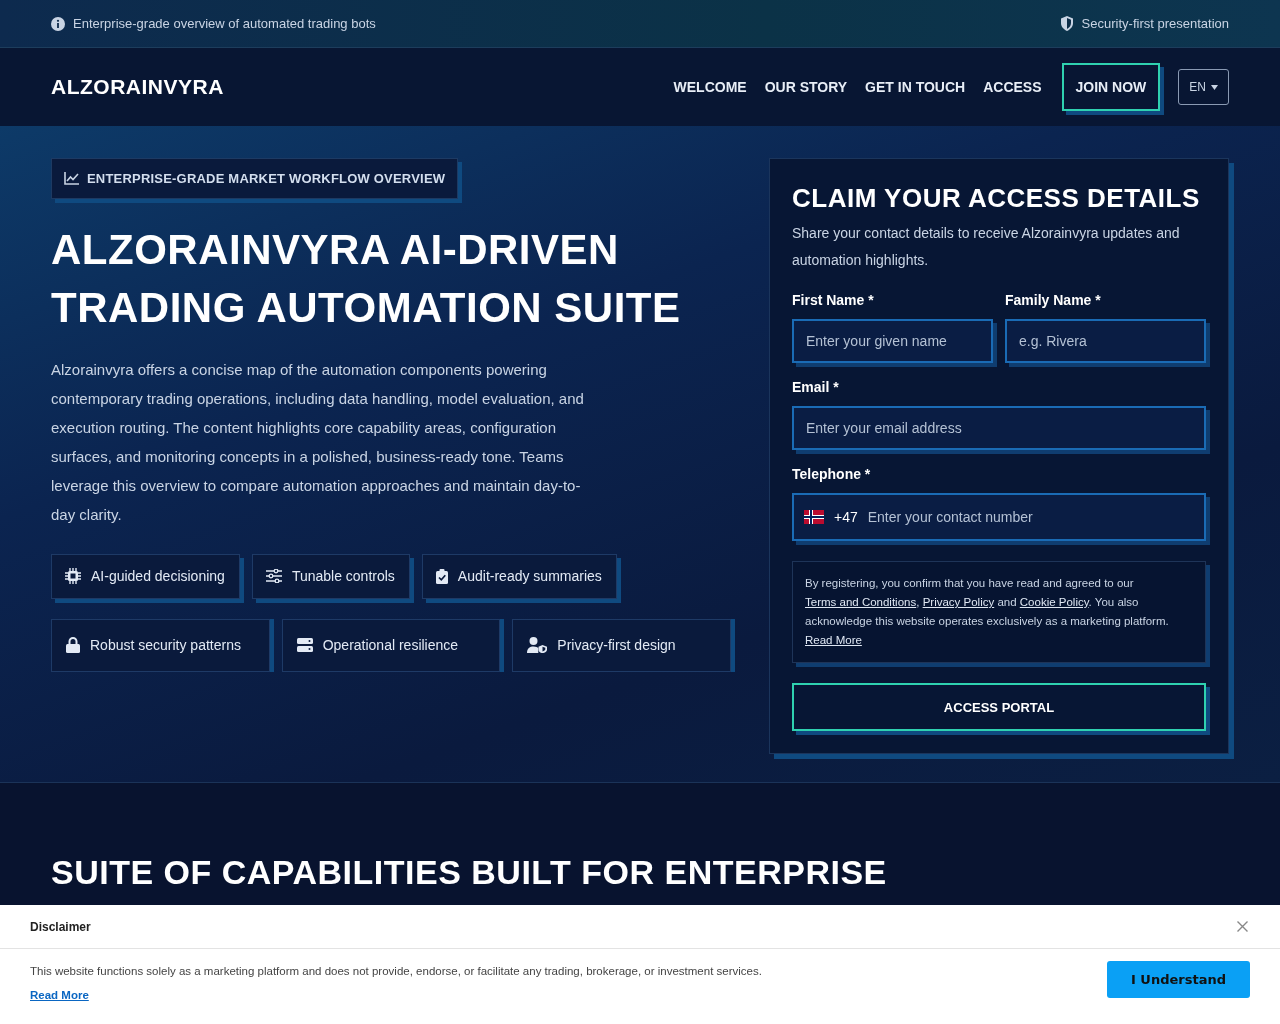 The width and height of the screenshot is (1280, 1024). Describe the element at coordinates (1053, 300) in the screenshot. I see `field-label: Family Name *` at that location.